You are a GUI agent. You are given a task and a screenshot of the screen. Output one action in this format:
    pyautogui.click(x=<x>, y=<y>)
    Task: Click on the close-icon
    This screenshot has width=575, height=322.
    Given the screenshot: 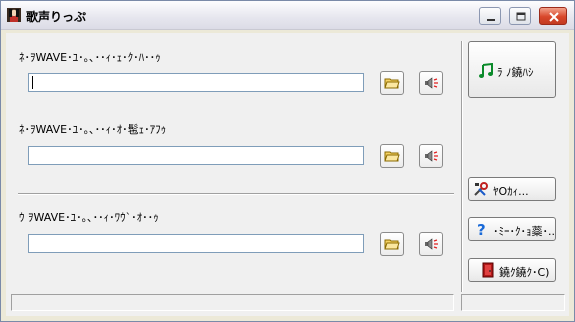 What is the action you would take?
    pyautogui.click(x=554, y=17)
    